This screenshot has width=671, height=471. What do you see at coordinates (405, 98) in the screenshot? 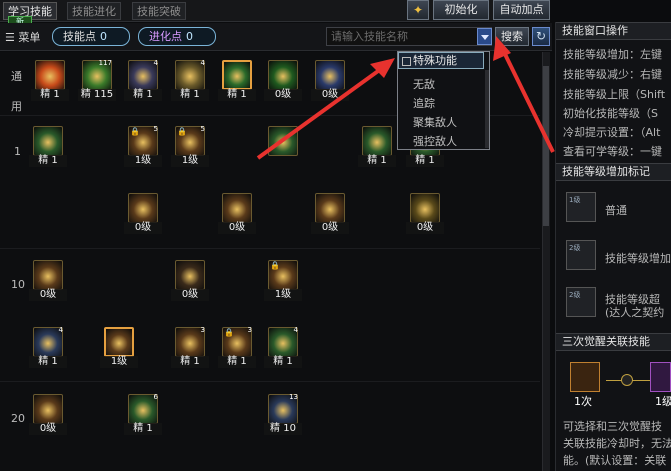
I see `annotation-arrows` at bounding box center [405, 98].